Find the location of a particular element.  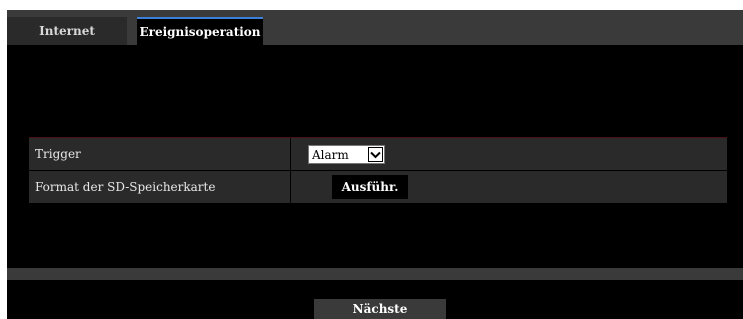

trigger-select: Alarm is located at coordinates (346, 154).